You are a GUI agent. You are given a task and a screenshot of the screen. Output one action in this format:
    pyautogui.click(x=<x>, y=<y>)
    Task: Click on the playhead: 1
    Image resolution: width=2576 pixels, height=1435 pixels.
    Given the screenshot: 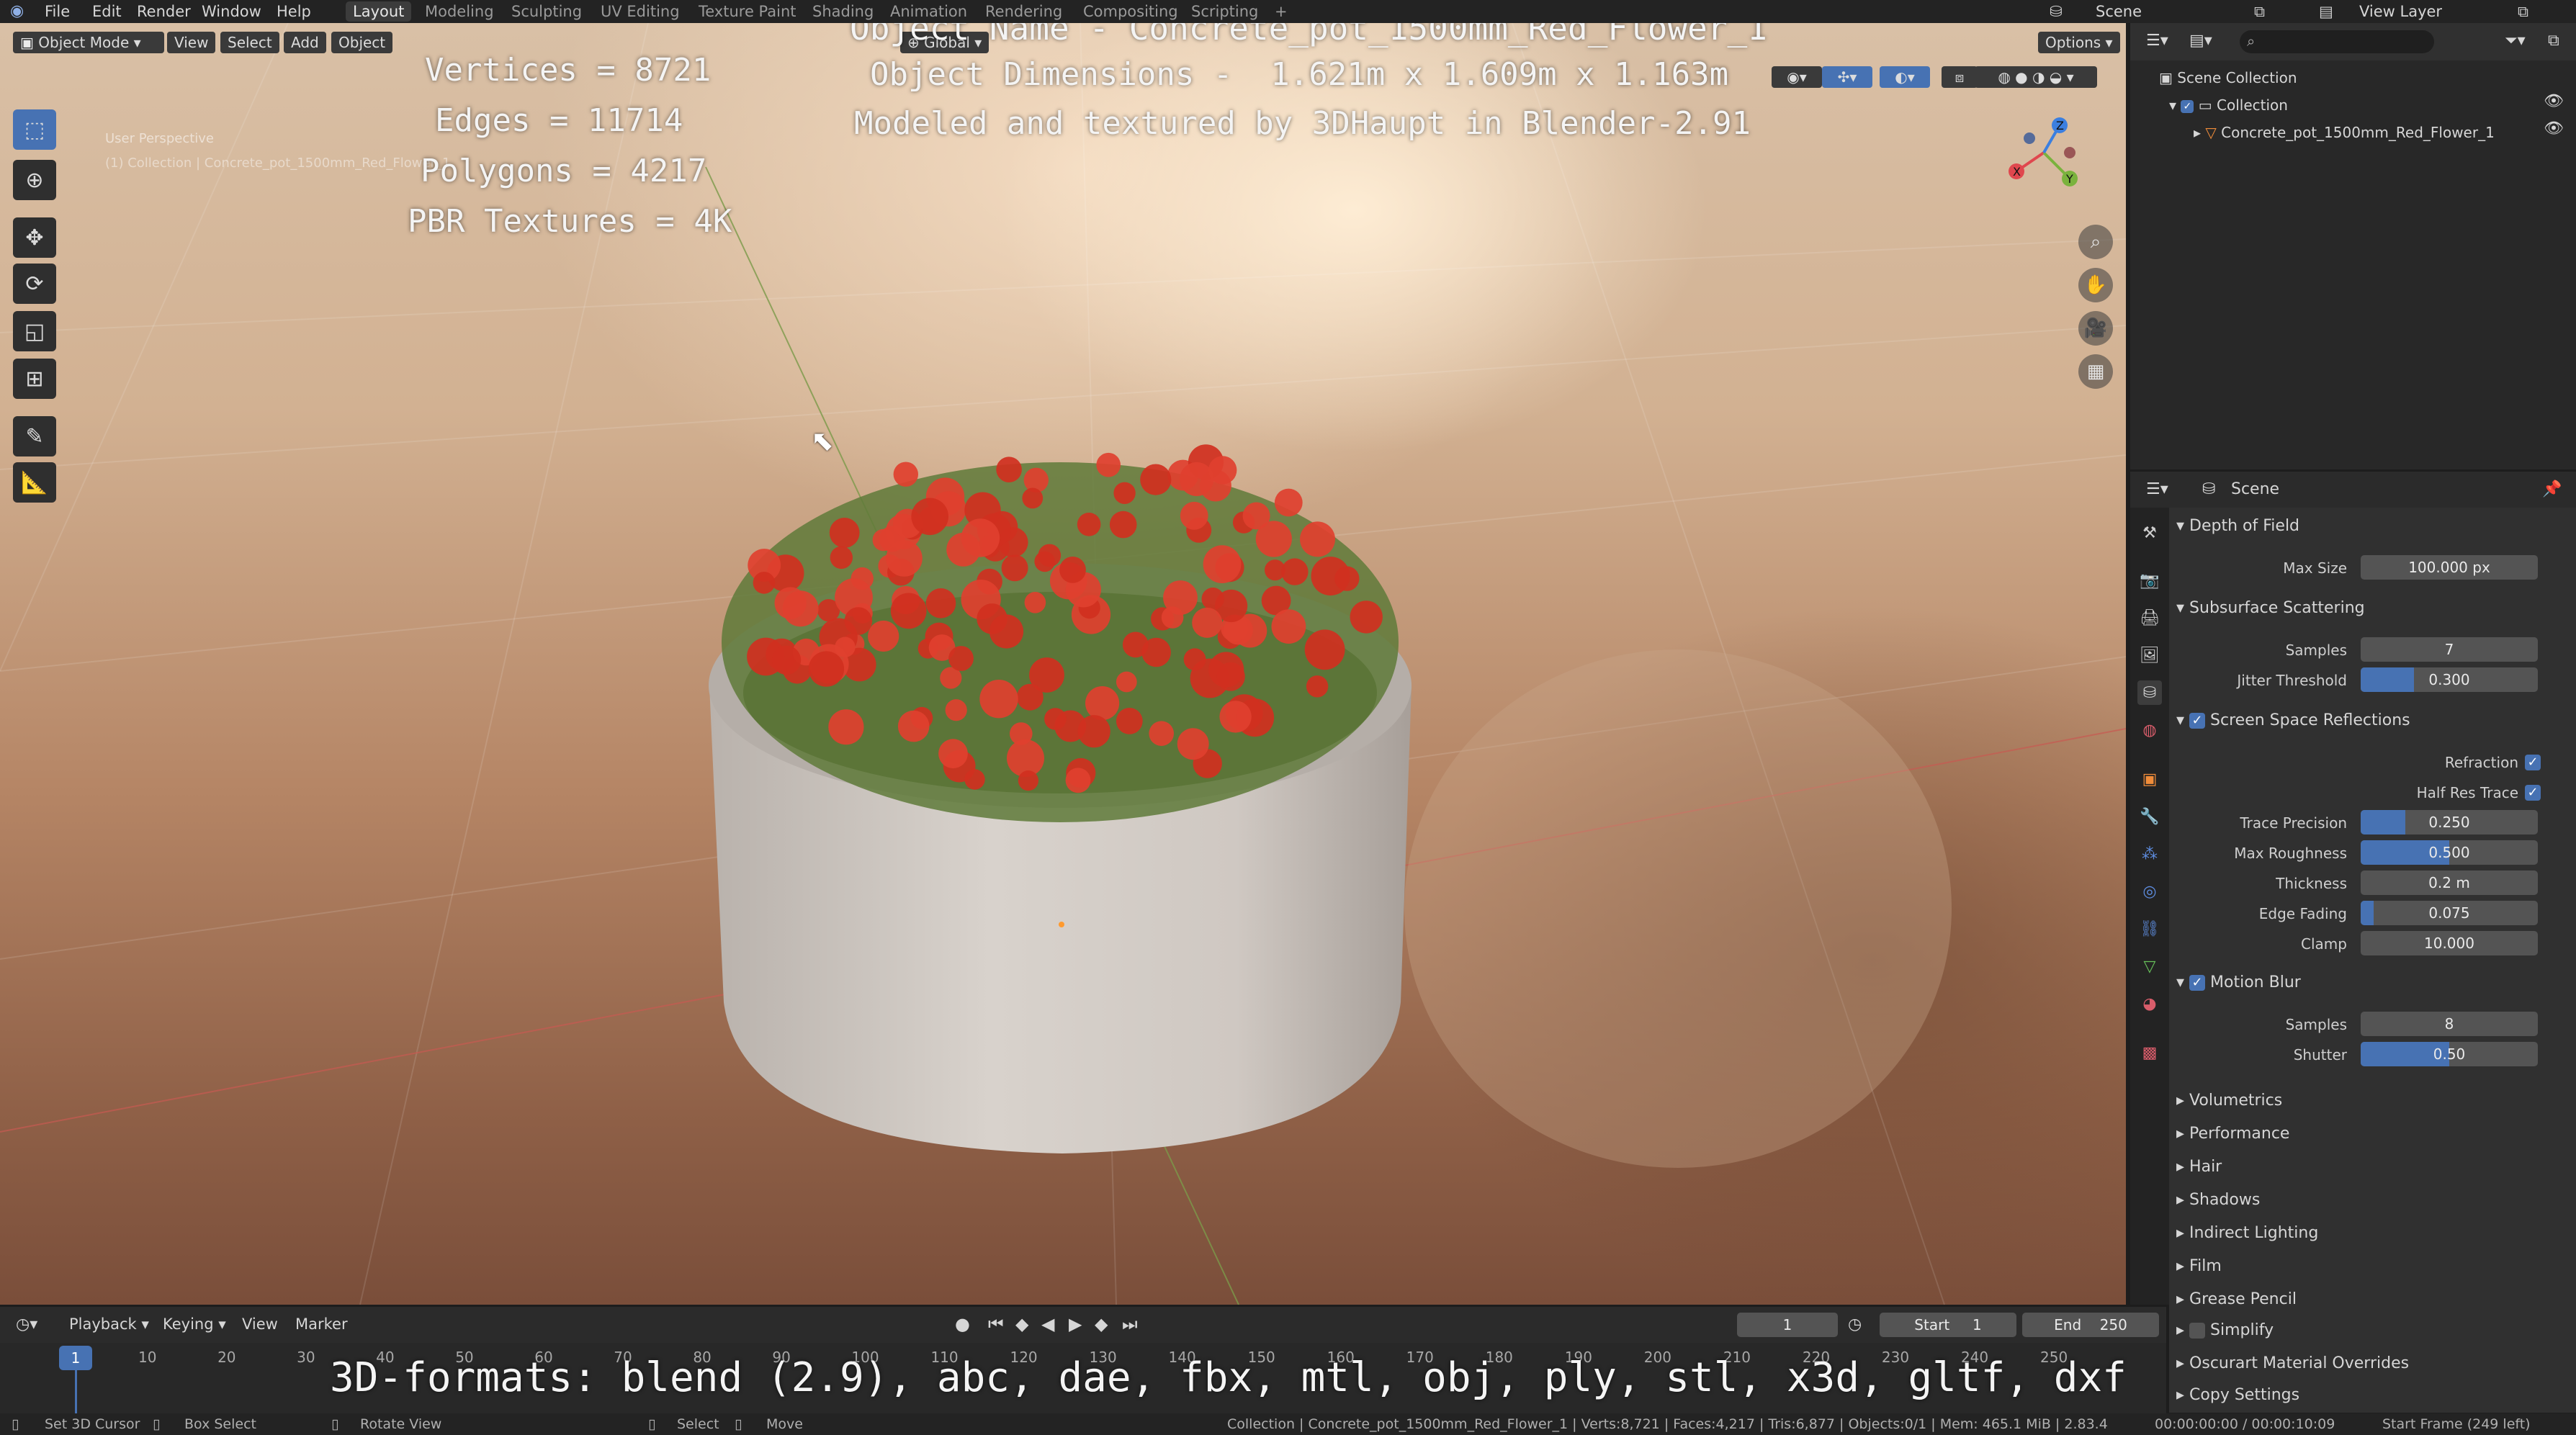 What is the action you would take?
    pyautogui.click(x=75, y=1358)
    